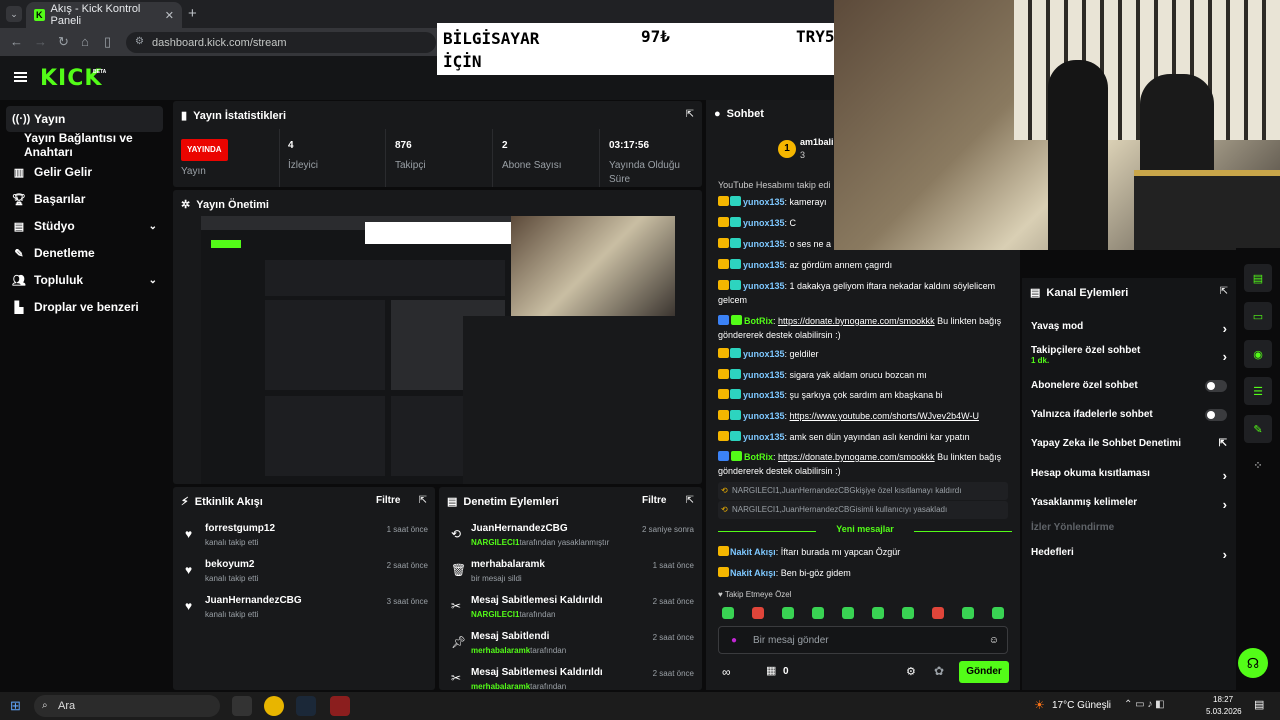 This screenshot has height=720, width=1280. Describe the element at coordinates (16, 41) in the screenshot. I see `back-icon: ←` at that location.